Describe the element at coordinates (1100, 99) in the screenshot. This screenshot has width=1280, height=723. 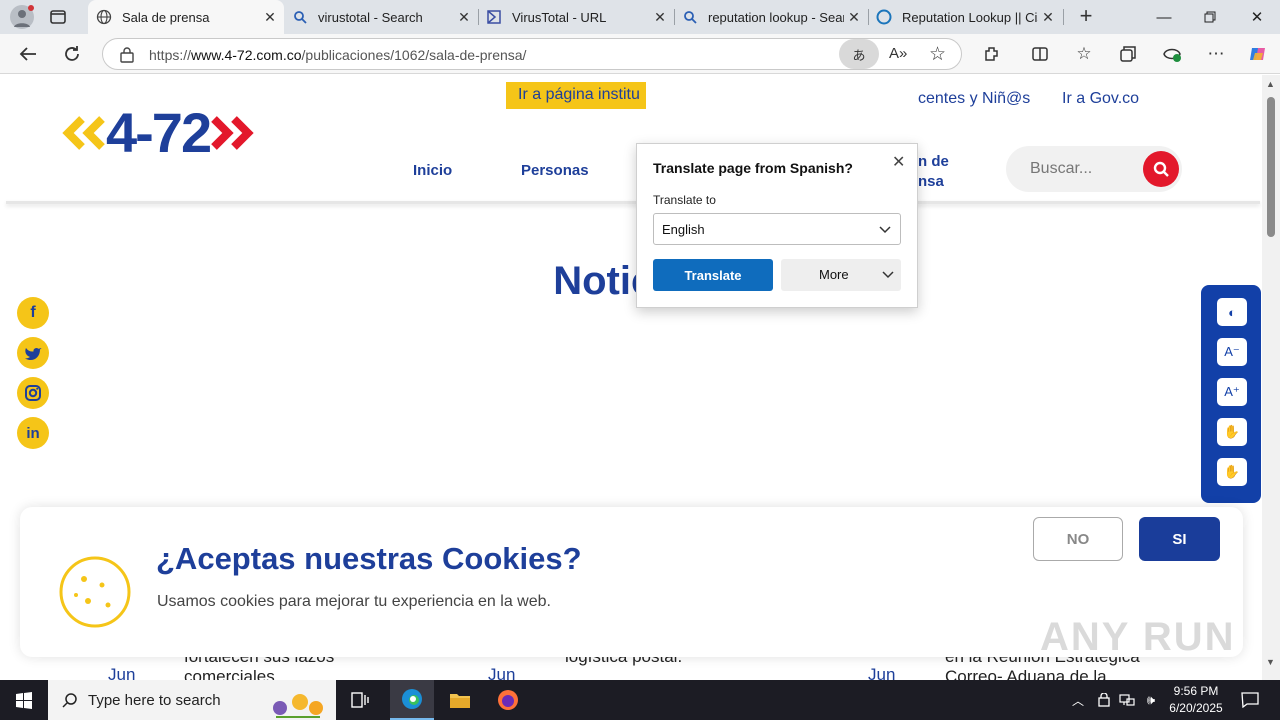
I see `gov-link: Ir a Gov.co` at that location.